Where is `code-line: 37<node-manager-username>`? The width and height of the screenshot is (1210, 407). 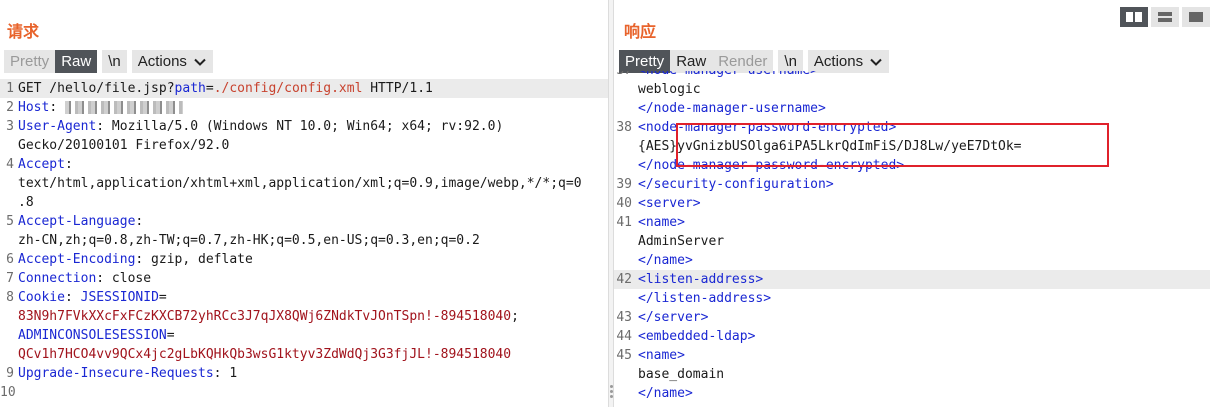
code-line: 37<node-manager-username> is located at coordinates (912, 75).